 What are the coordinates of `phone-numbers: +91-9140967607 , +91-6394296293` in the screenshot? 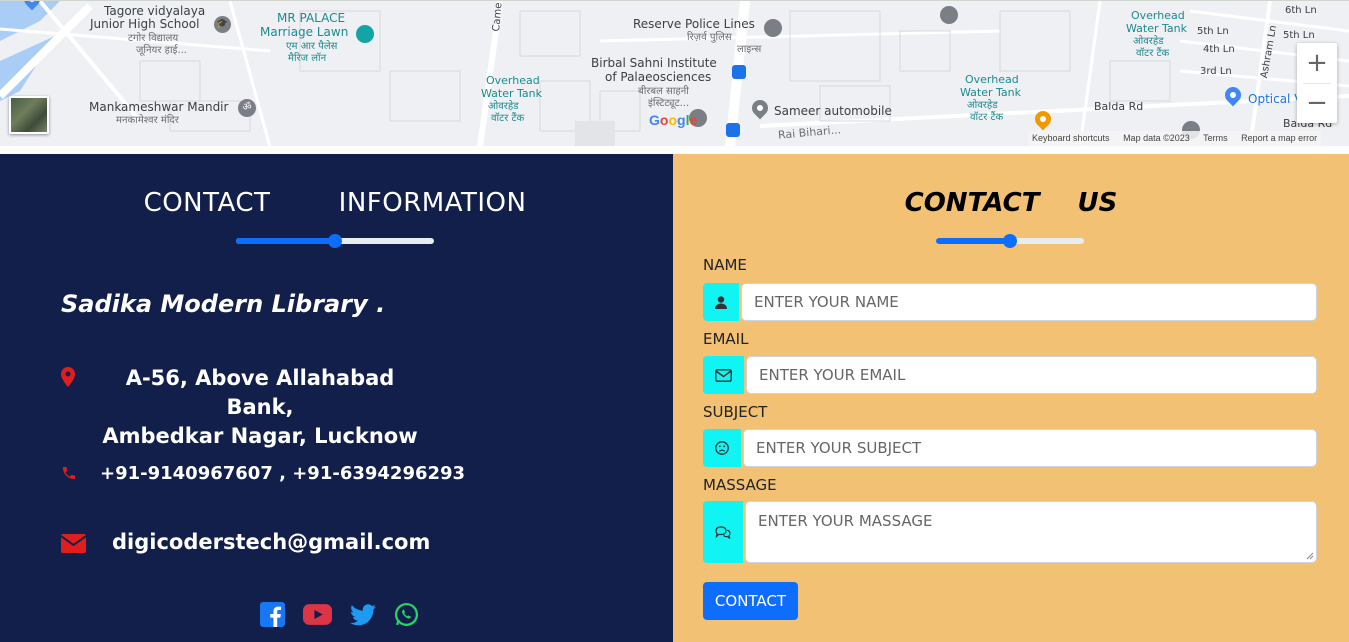 It's located at (283, 473).